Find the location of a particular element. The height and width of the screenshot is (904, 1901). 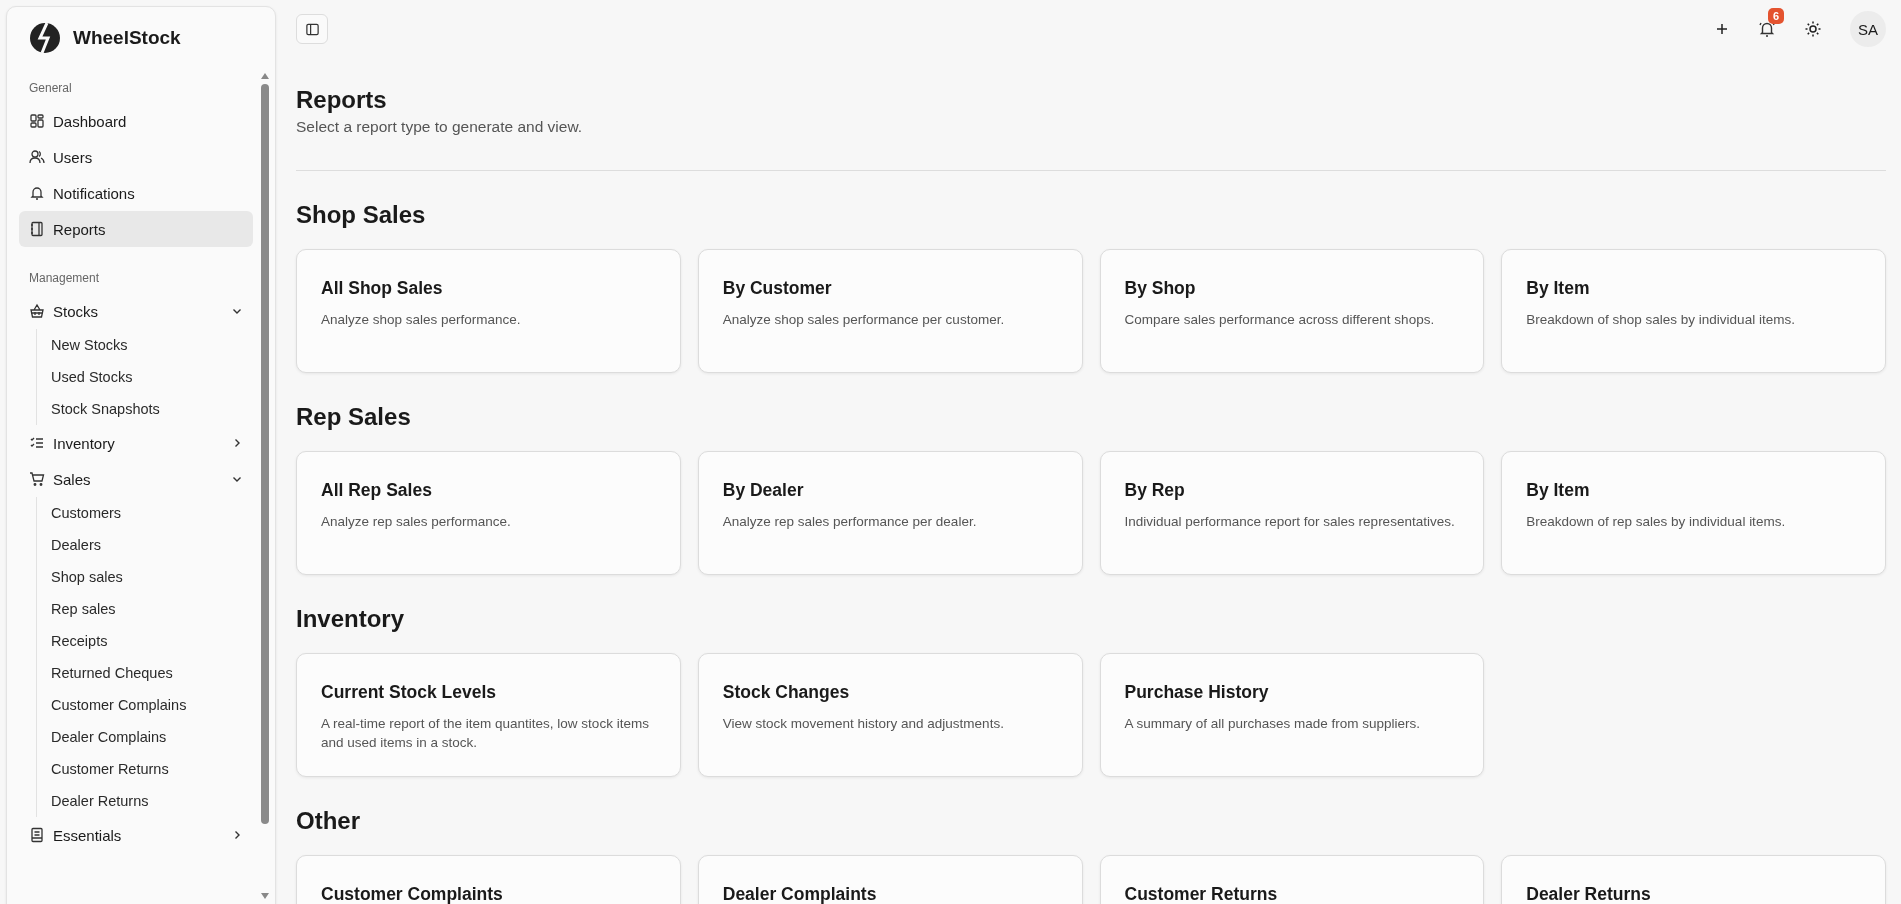

report-card: Dealer Returns is located at coordinates (1693, 879).